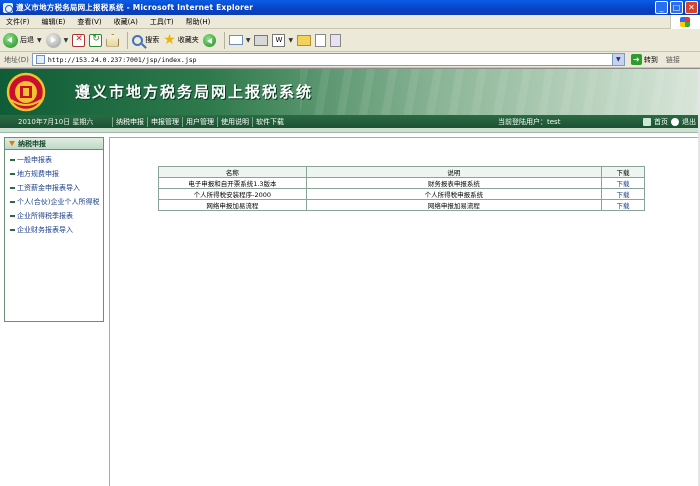 This screenshot has height=486, width=700. I want to click on research-button, so click(321, 40).